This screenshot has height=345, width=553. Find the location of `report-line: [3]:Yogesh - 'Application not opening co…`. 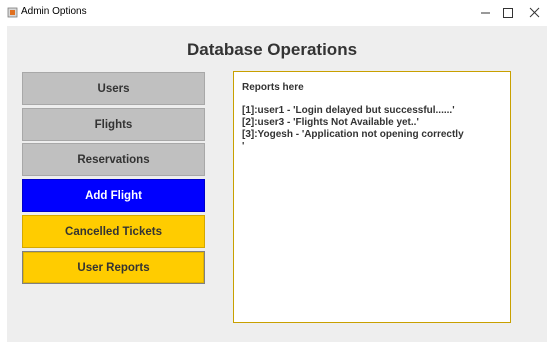

report-line: [3]:Yogesh - 'Application not opening co… is located at coordinates (353, 134).